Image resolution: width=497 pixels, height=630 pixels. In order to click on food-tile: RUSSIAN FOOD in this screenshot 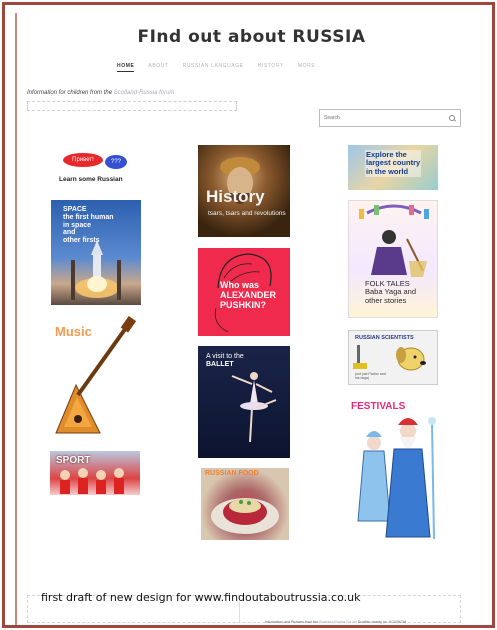, I will do `click(245, 504)`.